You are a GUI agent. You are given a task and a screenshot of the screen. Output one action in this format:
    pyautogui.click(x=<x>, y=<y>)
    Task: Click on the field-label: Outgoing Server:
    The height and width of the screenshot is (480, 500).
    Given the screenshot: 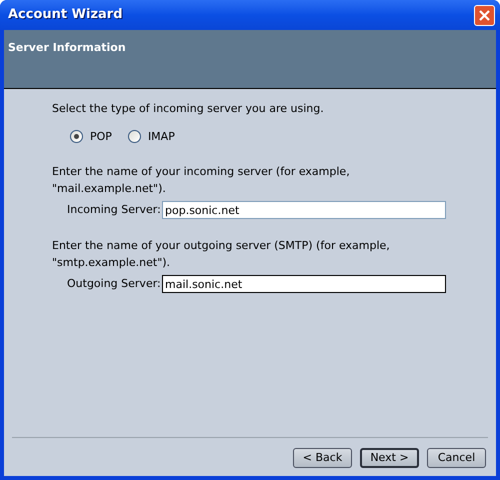 What is the action you would take?
    pyautogui.click(x=114, y=284)
    